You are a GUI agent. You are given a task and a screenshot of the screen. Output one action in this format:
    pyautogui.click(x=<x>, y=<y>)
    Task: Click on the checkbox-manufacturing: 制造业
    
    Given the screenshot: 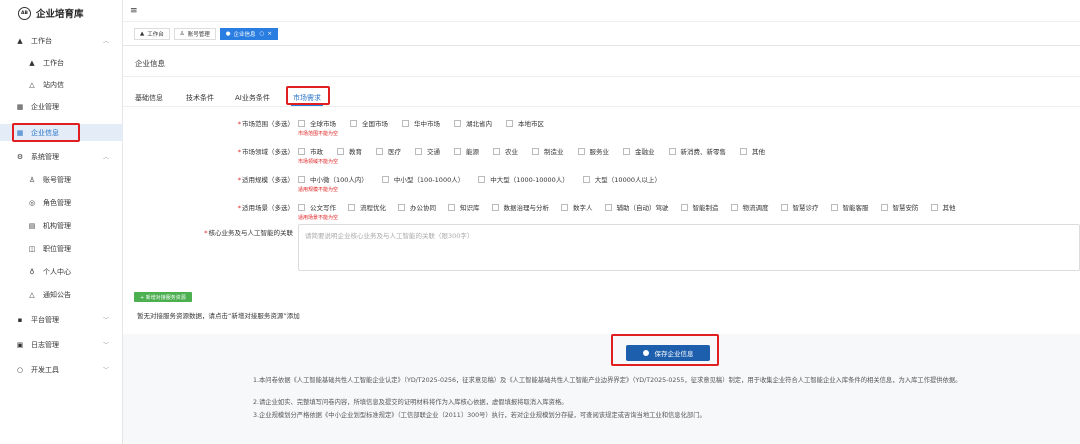 What is the action you would take?
    pyautogui.click(x=548, y=151)
    